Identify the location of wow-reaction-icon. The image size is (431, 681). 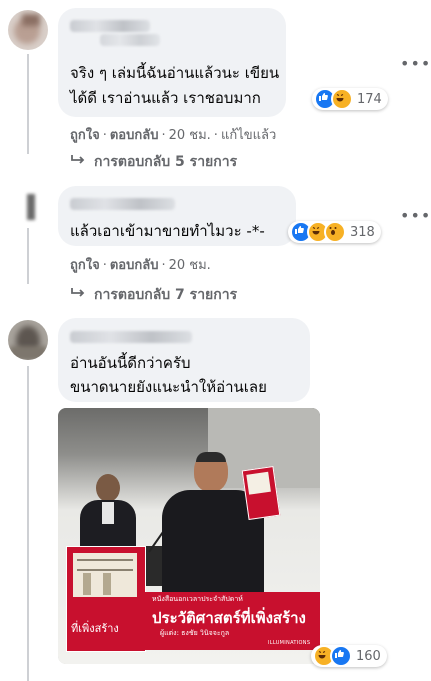
(335, 232).